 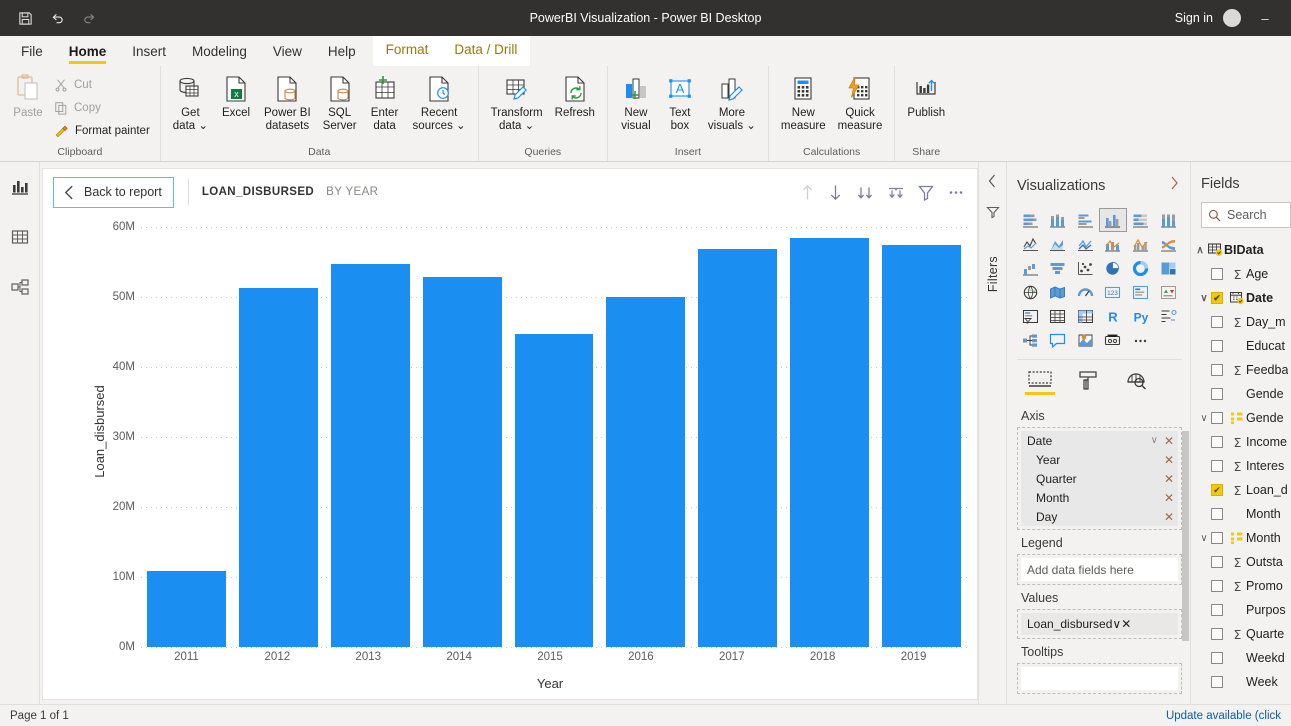 What do you see at coordinates (1241, 370) in the screenshot?
I see `field-row: Σ Feedba` at bounding box center [1241, 370].